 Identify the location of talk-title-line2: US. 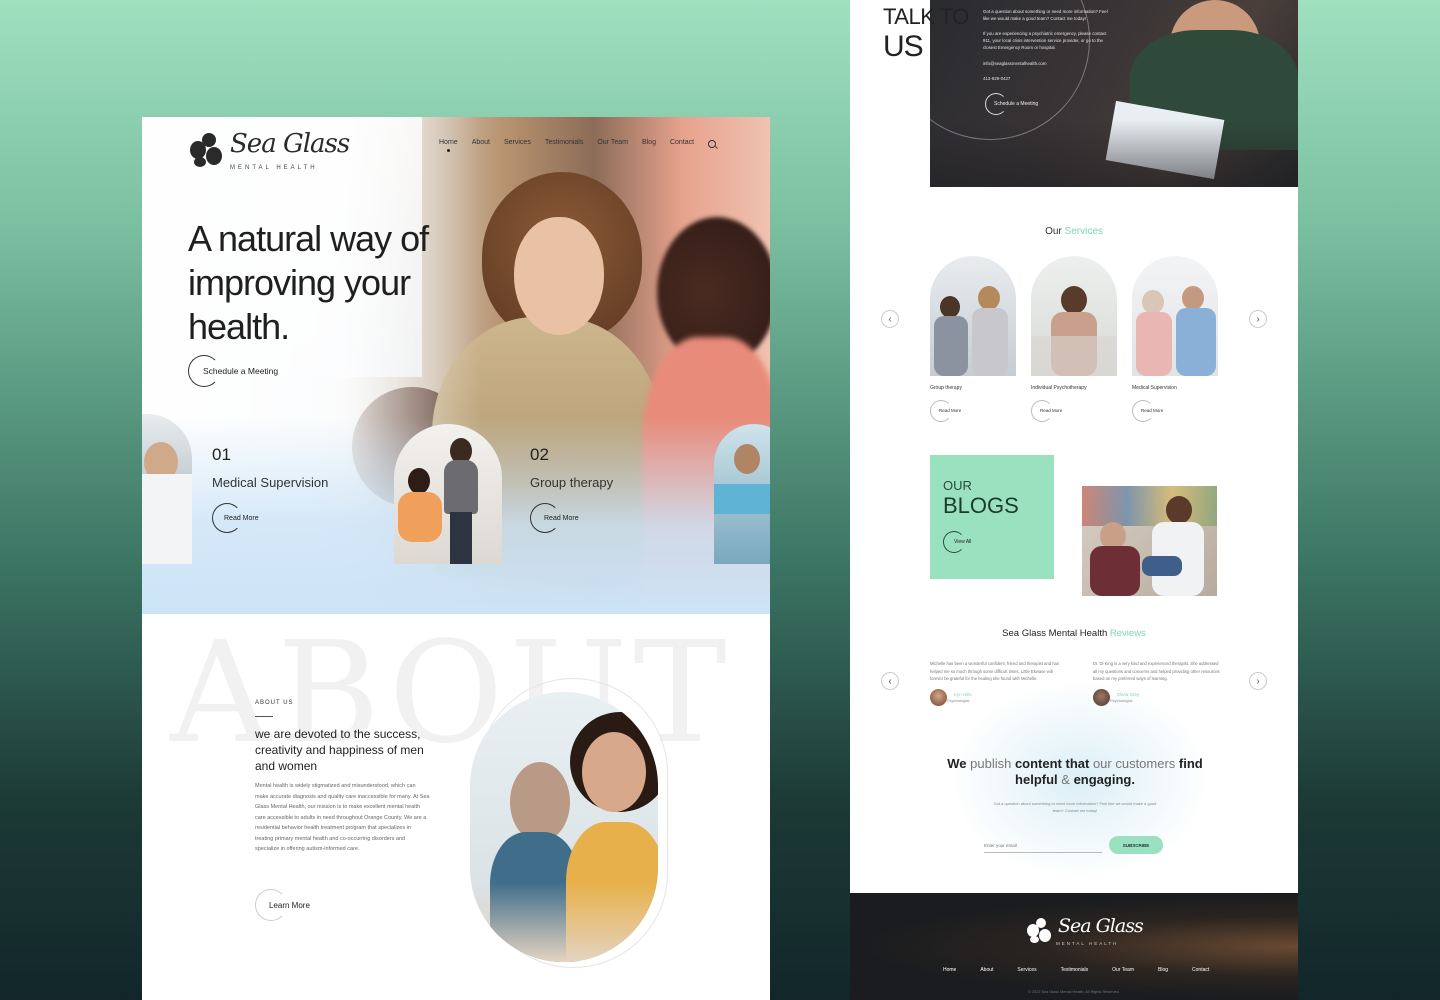
(903, 46).